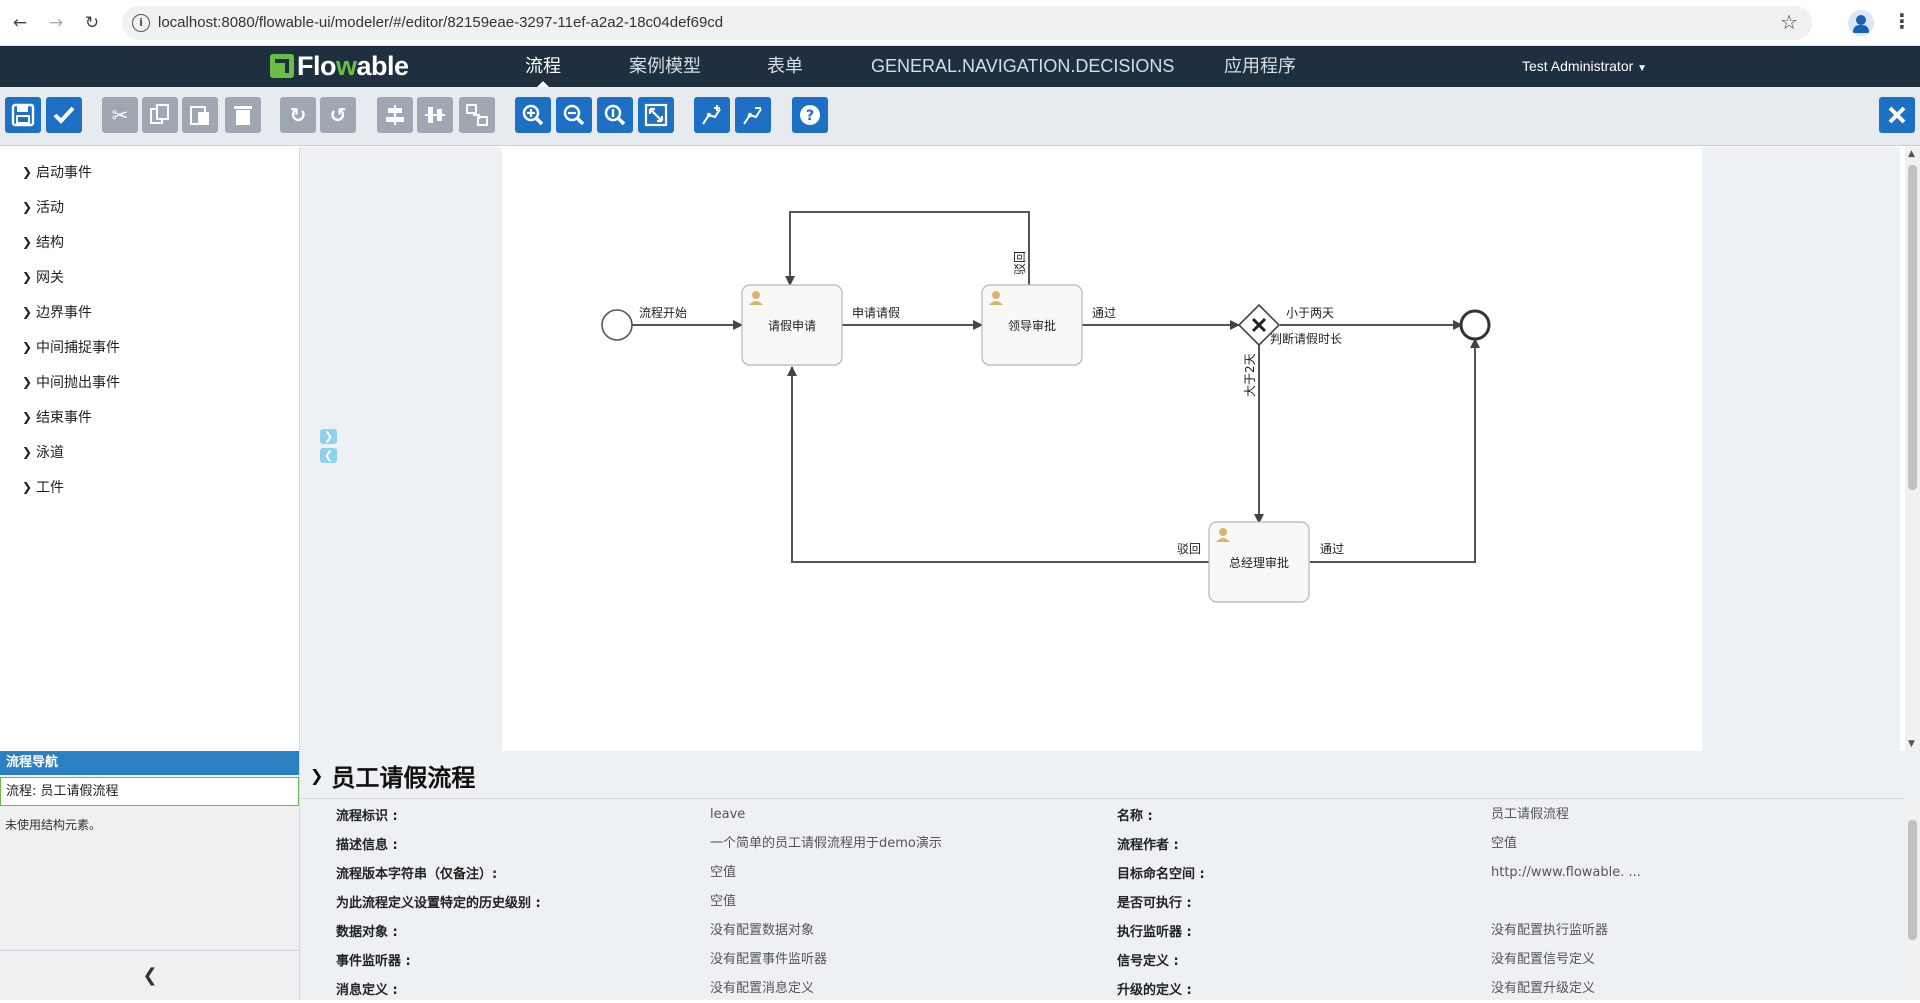 This screenshot has height=1003, width=1920. I want to click on nav-processes: 流程, so click(543, 67).